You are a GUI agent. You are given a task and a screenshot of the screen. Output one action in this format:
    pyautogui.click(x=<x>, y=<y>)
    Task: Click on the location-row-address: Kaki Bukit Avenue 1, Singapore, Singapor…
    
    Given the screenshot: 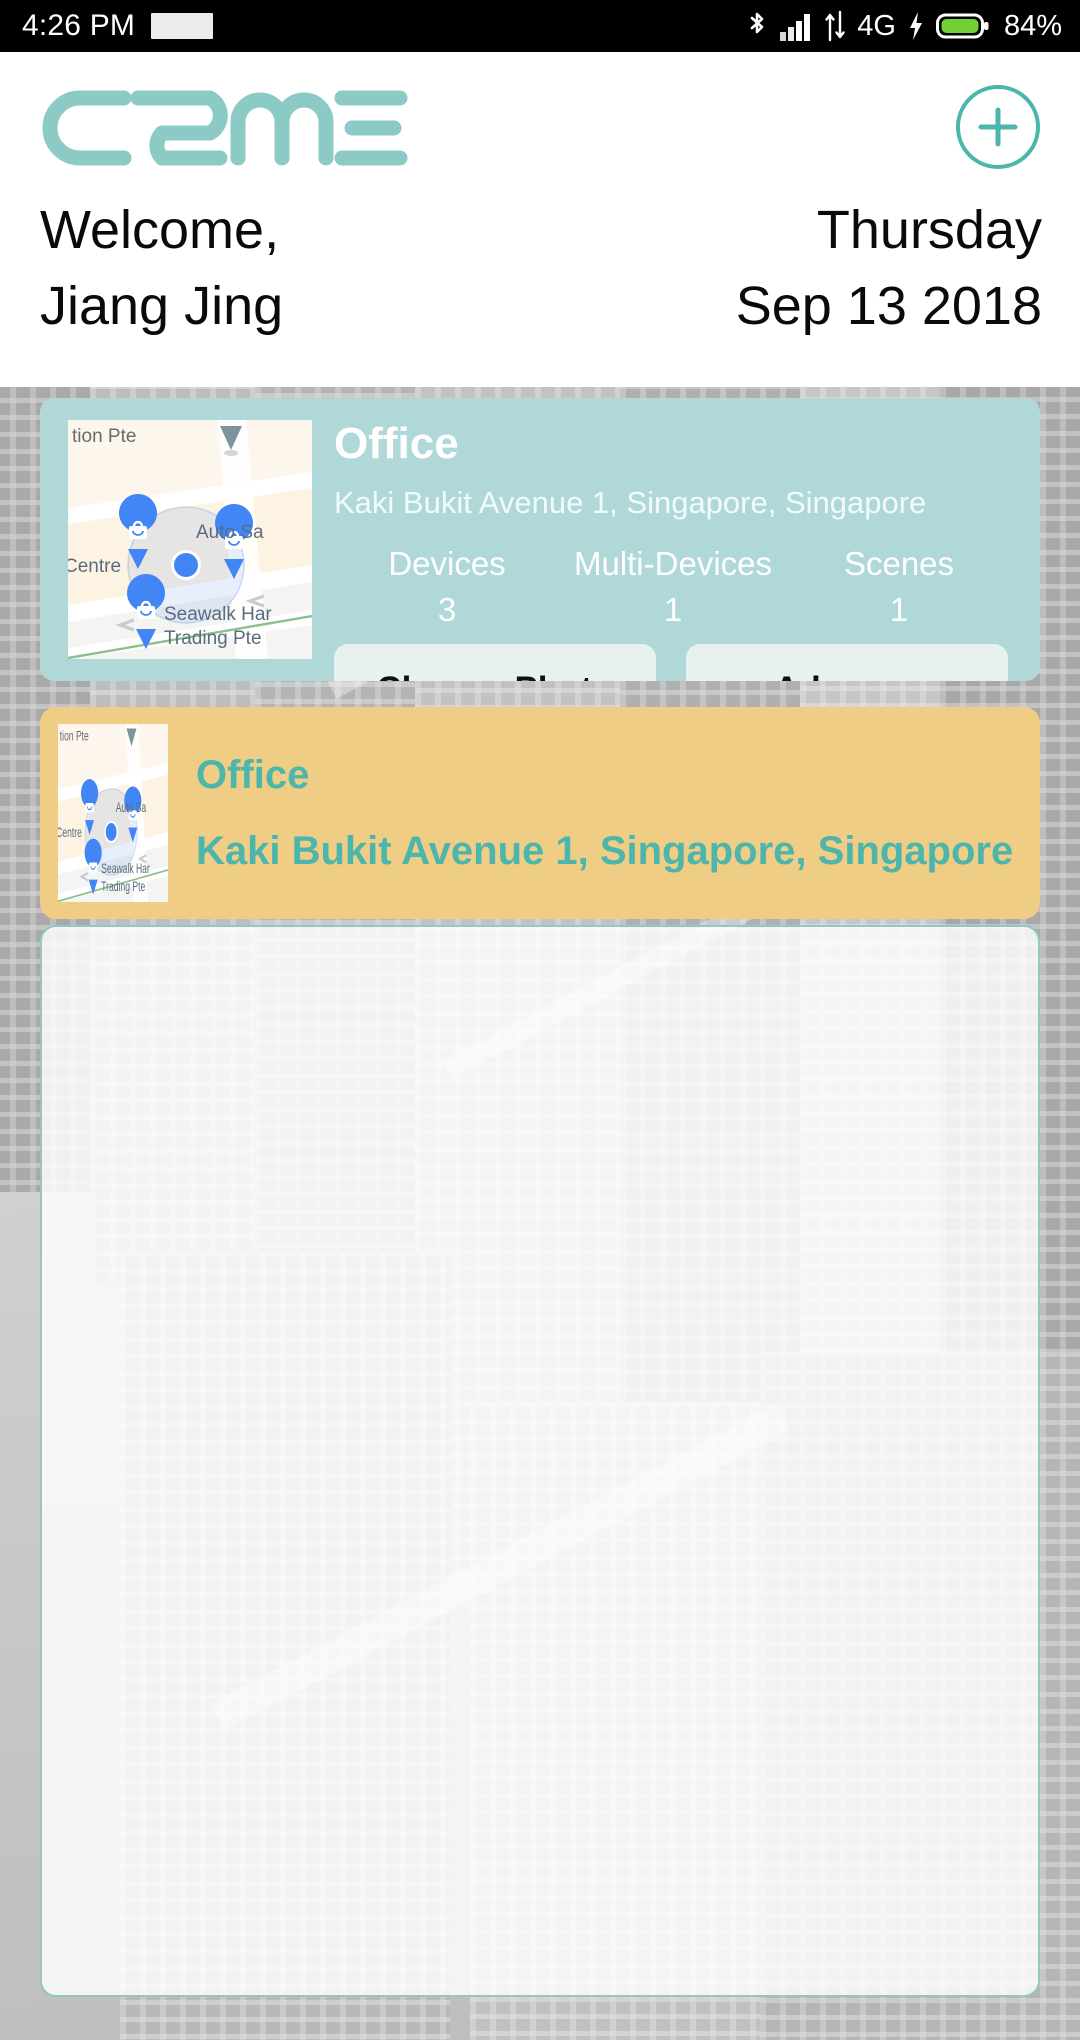 What is the action you would take?
    pyautogui.click(x=605, y=851)
    